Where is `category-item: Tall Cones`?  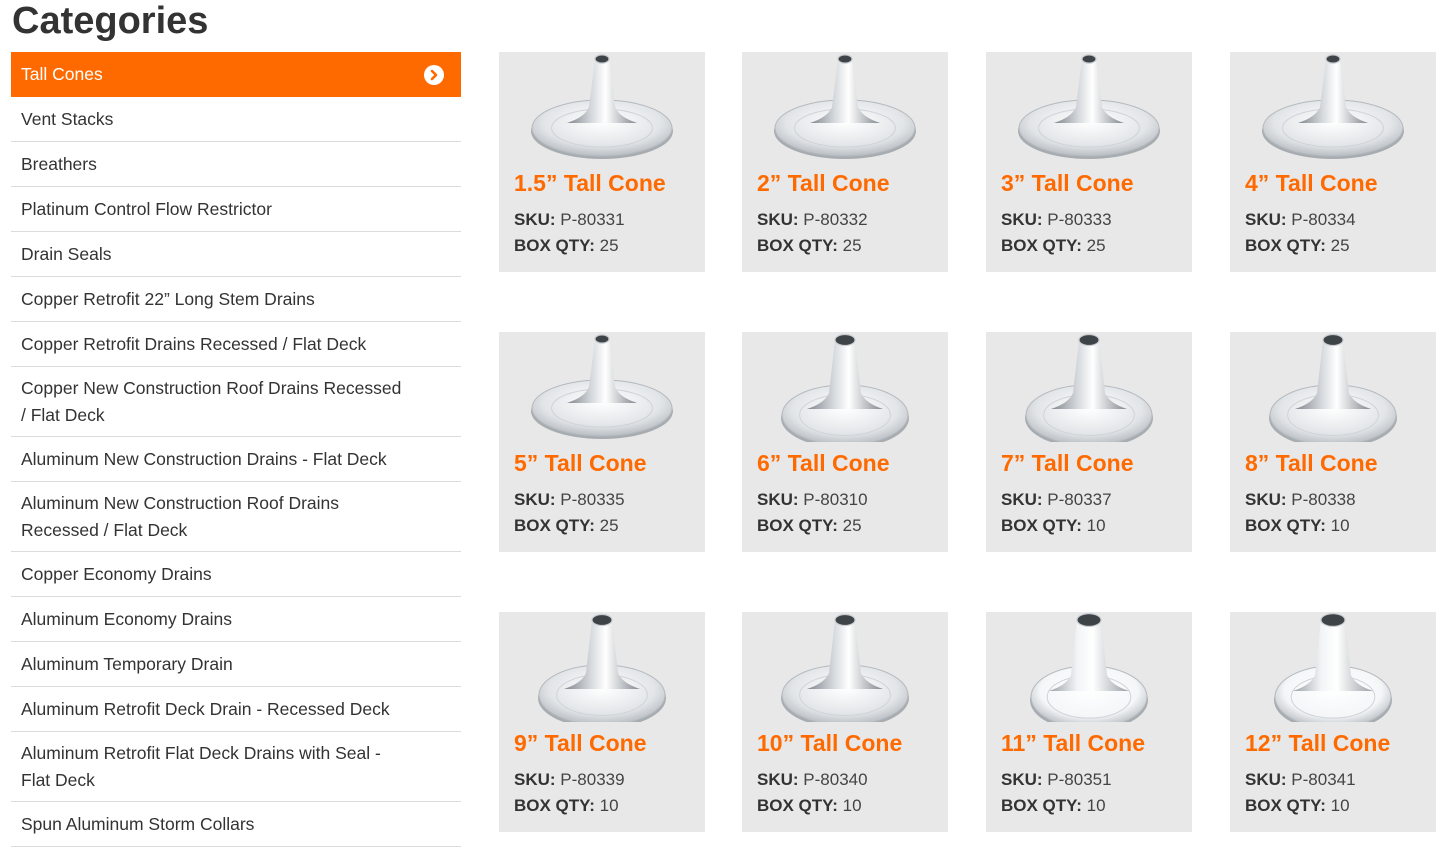 category-item: Tall Cones is located at coordinates (236, 74).